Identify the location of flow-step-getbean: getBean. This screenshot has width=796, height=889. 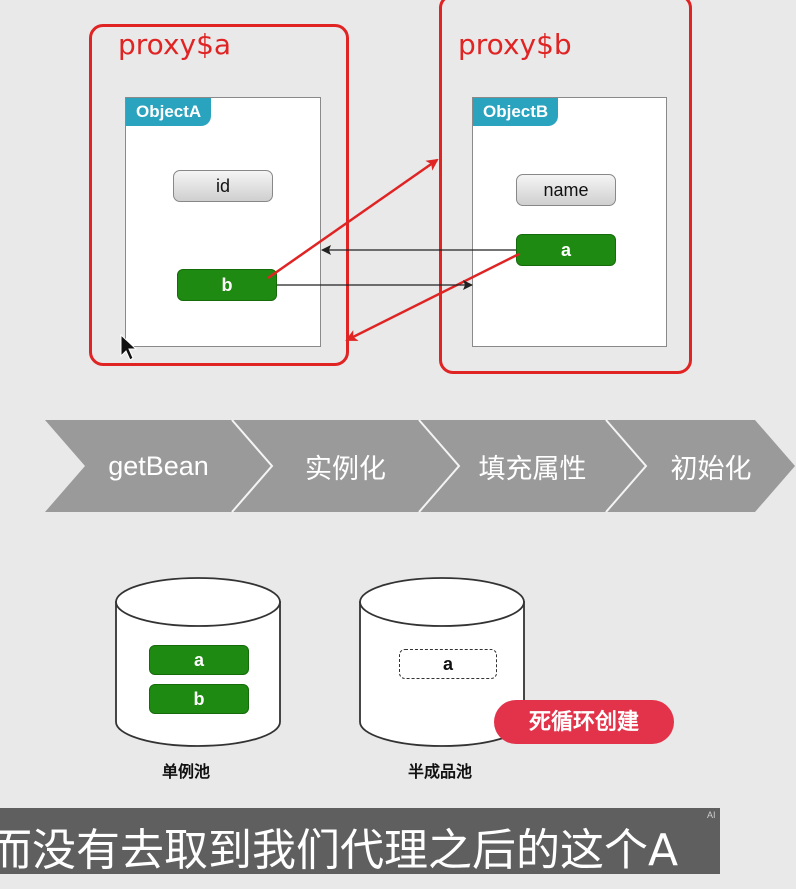
(158, 465).